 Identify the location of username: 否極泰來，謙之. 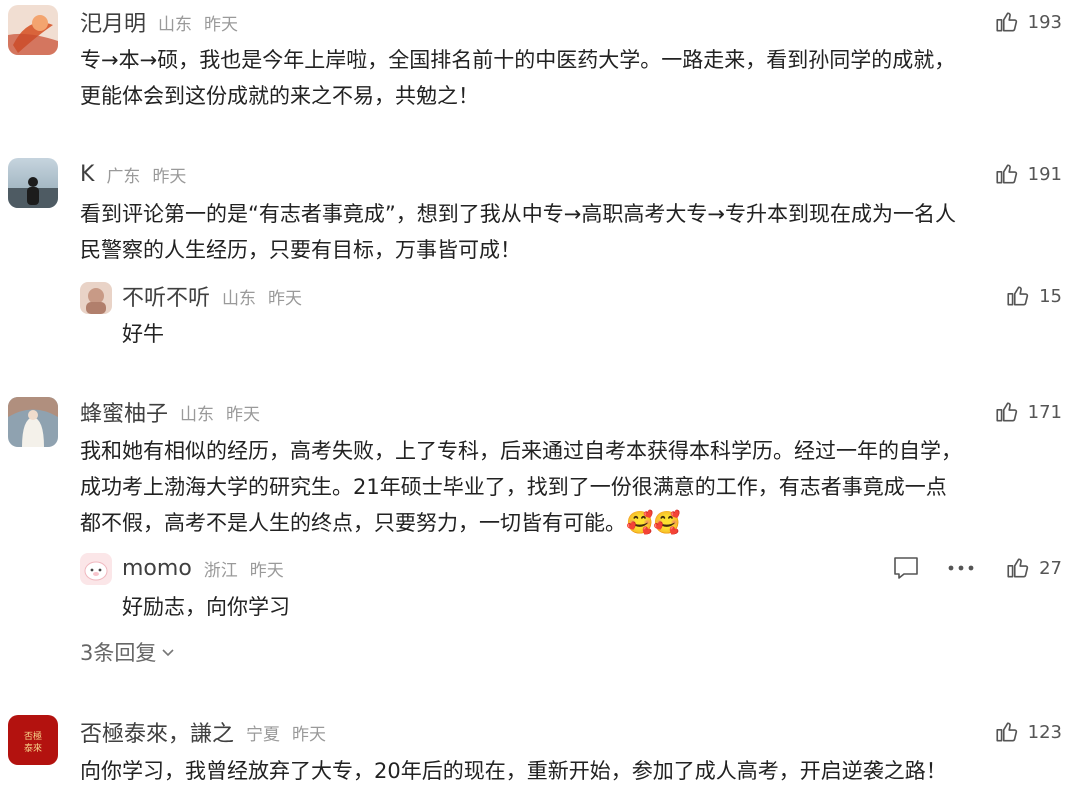
(157, 732).